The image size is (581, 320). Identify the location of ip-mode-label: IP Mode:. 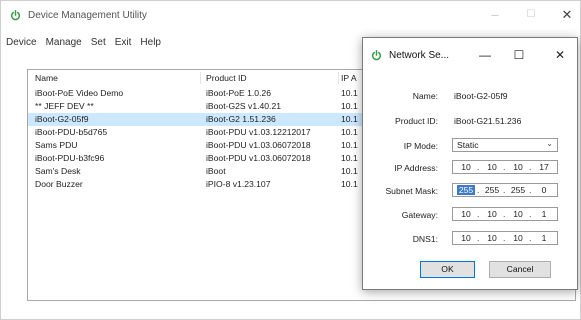
(420, 146).